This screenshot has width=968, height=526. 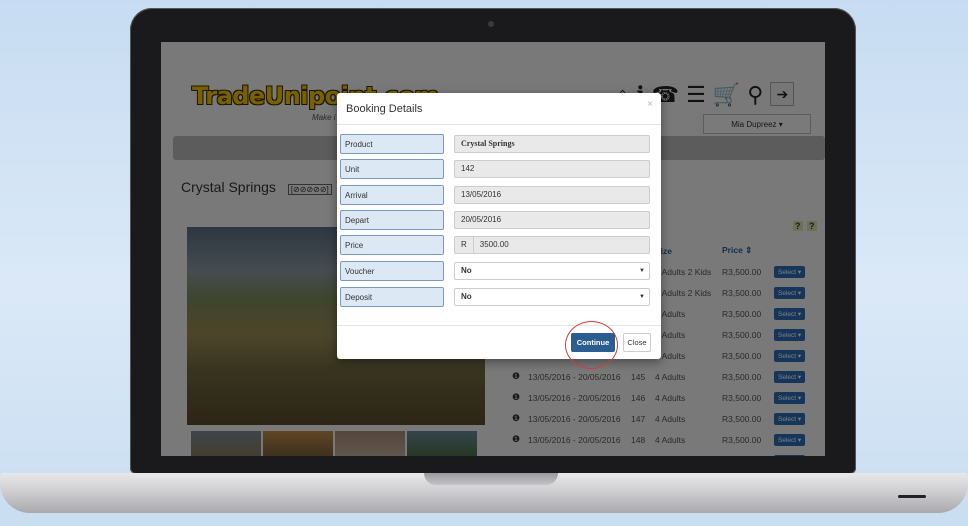 I want to click on deposit-select: No ▼, so click(x=552, y=297).